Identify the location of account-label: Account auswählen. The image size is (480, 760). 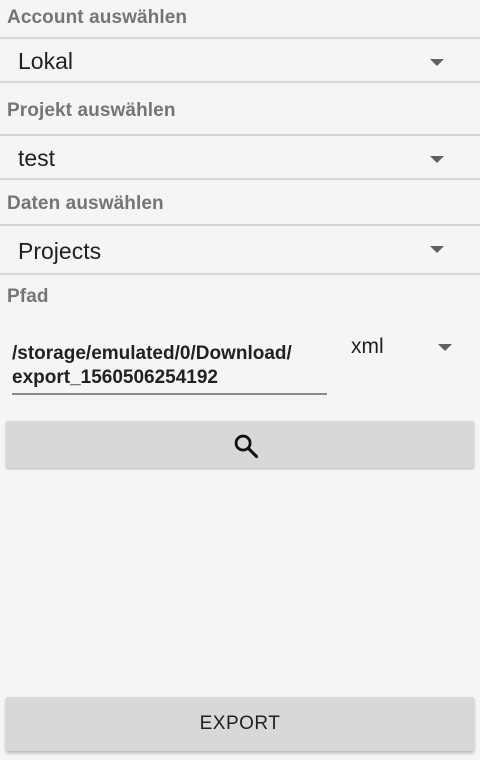
(97, 17).